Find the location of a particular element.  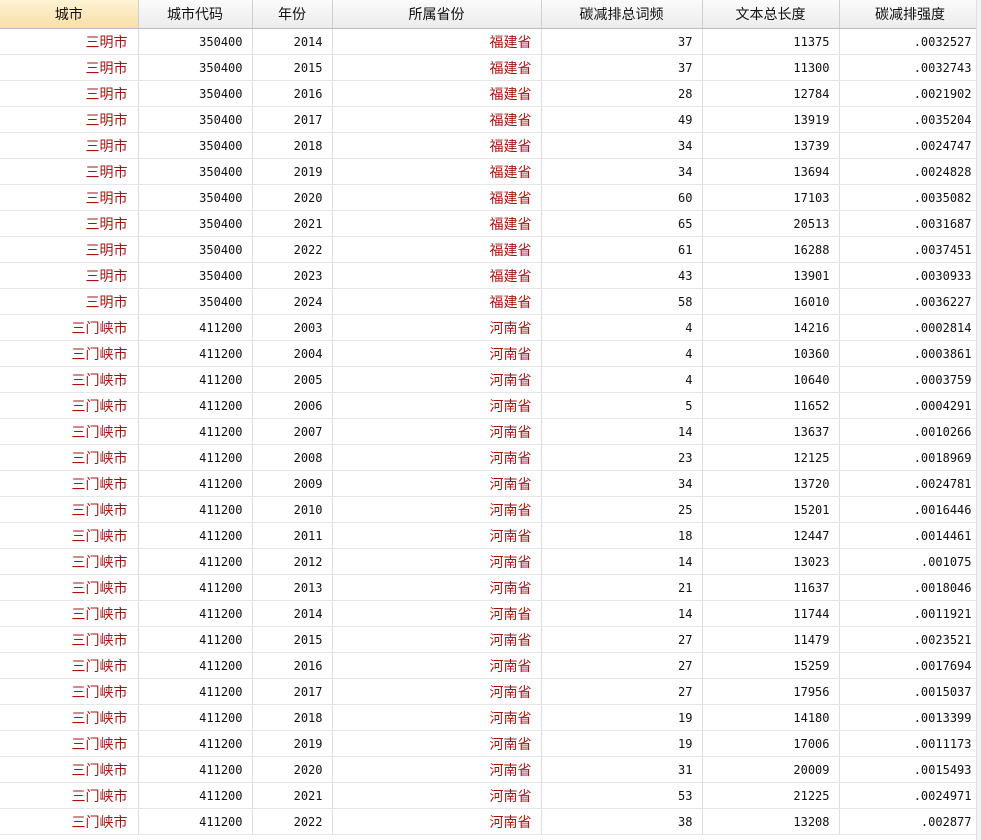

cell-carbon-intensity: .0002814 is located at coordinates (910, 327).